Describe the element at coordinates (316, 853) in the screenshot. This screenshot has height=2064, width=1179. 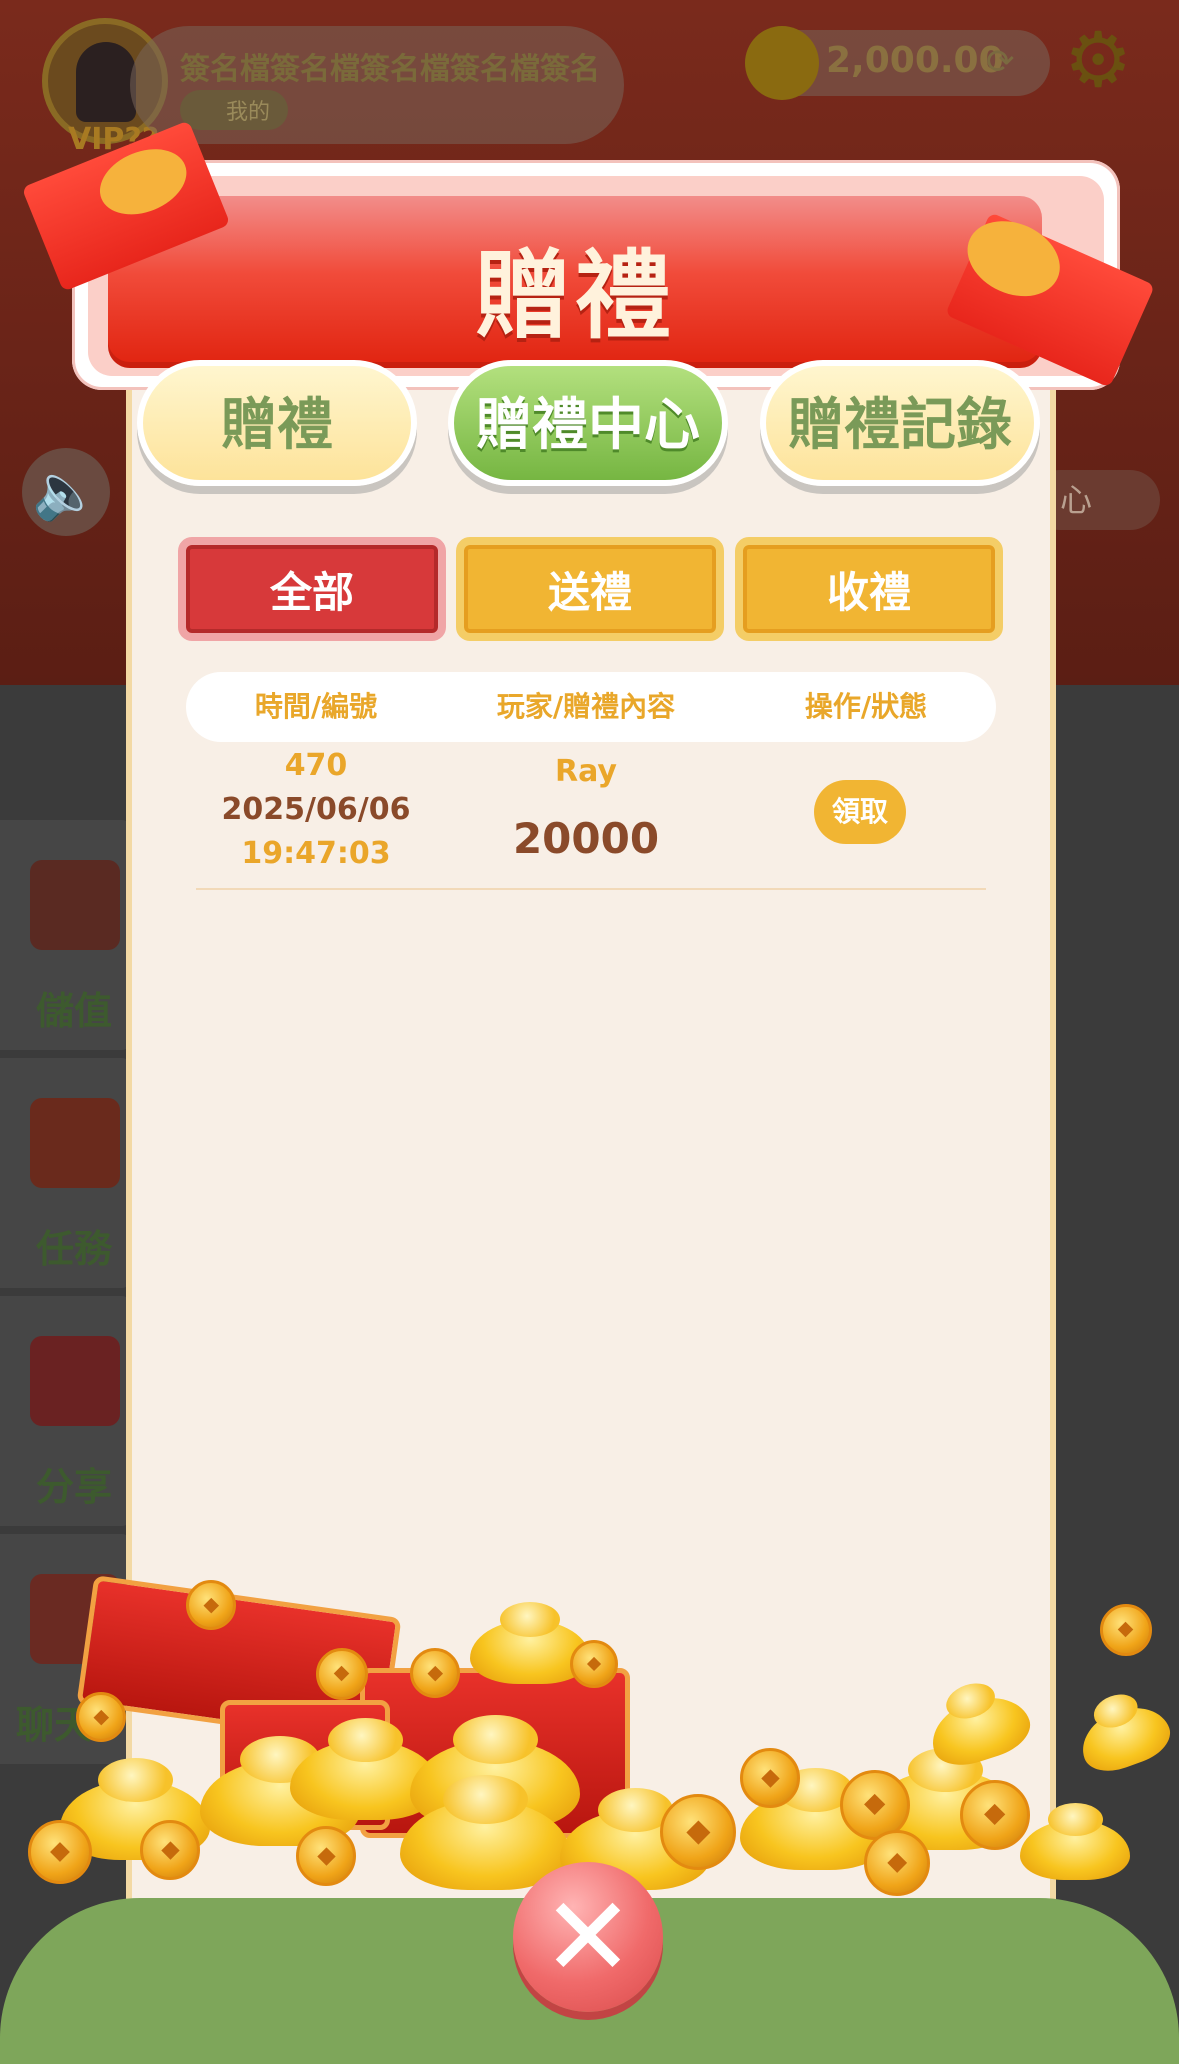
I see `record-time: 19:47:03` at that location.